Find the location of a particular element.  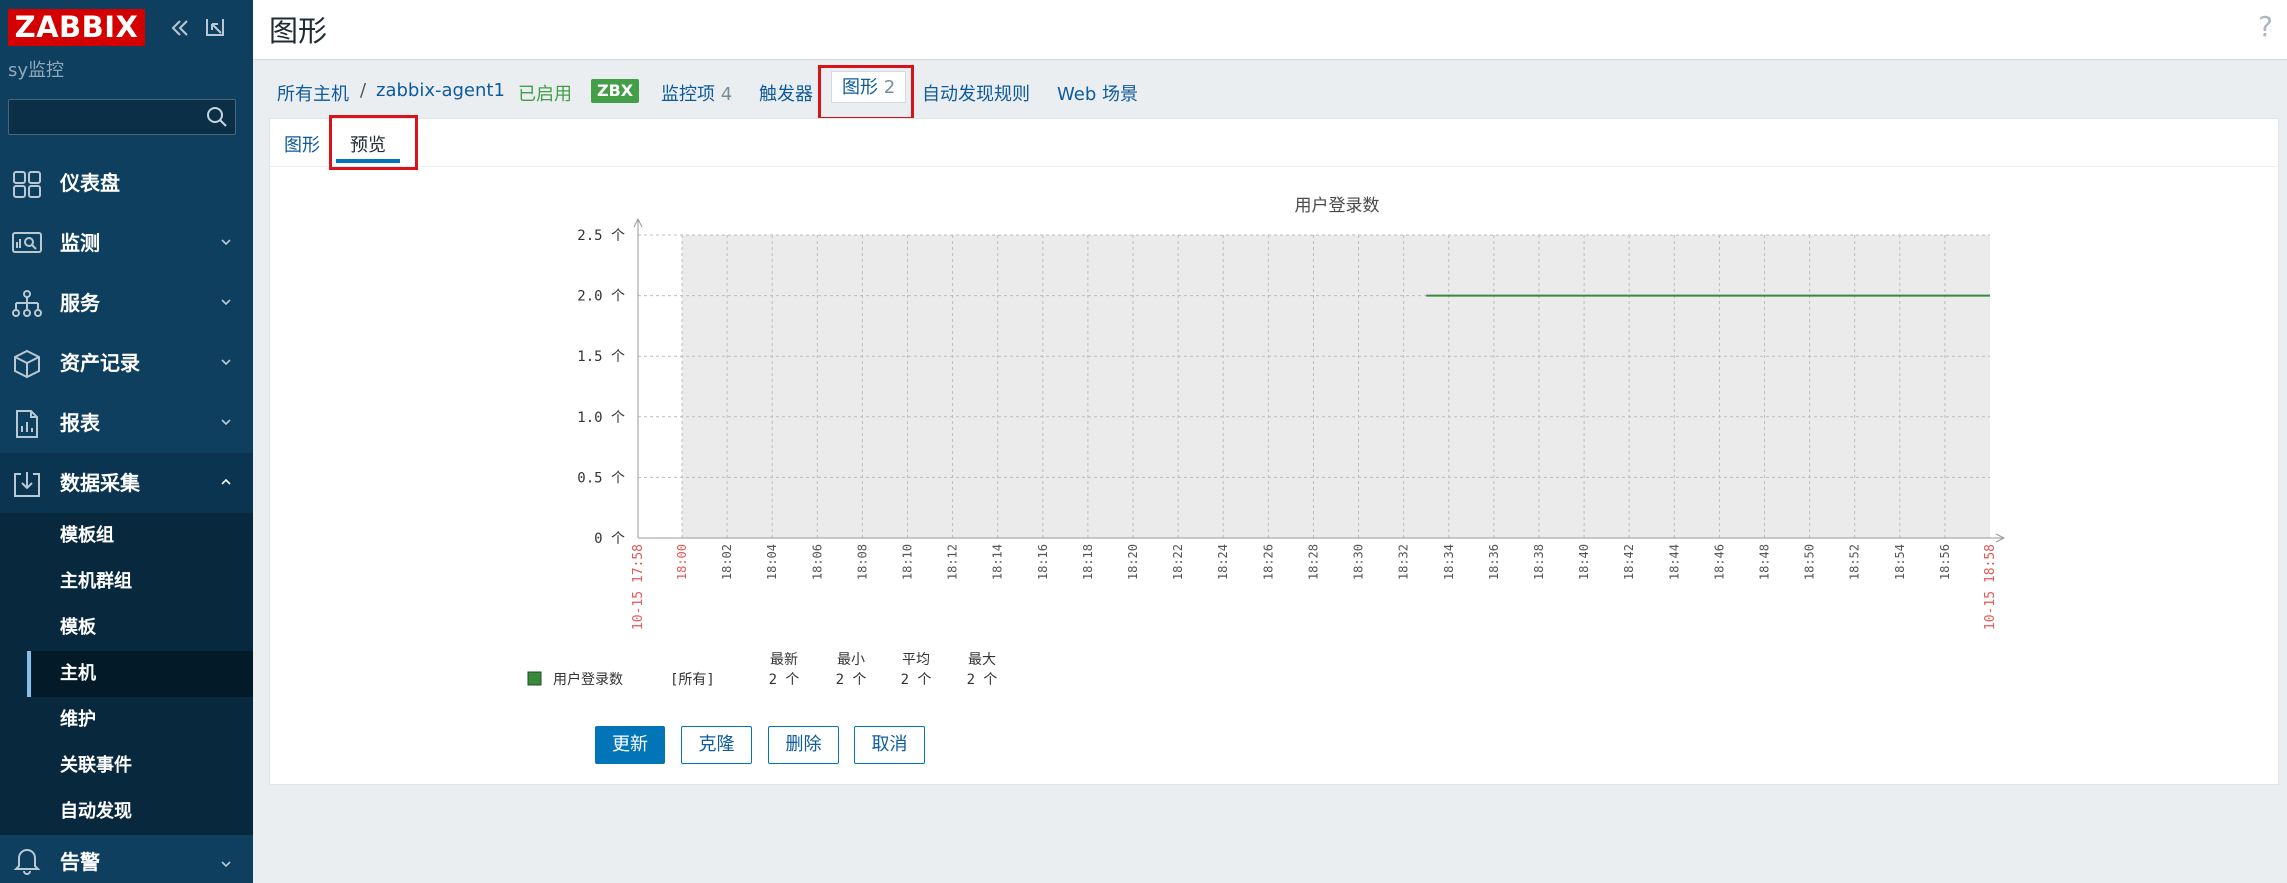

x-tick-label: 18:02 is located at coordinates (727, 562).